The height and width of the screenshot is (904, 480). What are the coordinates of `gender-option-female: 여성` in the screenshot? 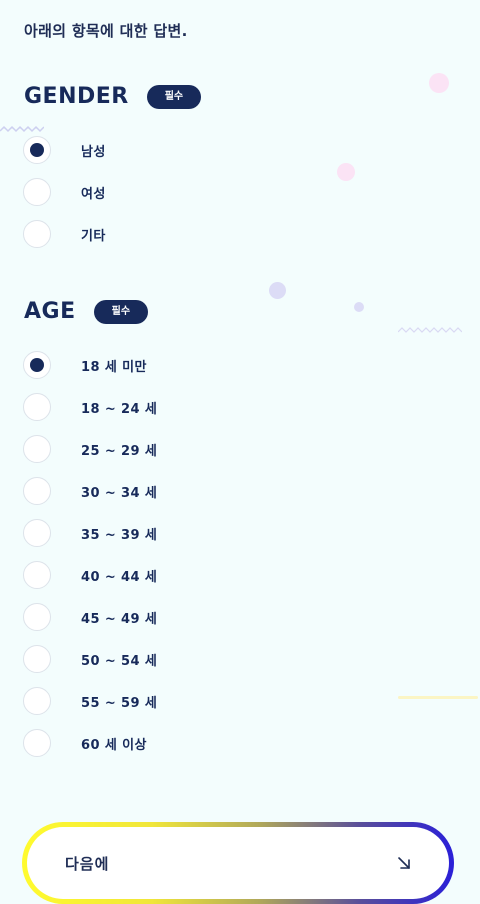 It's located at (64, 192).